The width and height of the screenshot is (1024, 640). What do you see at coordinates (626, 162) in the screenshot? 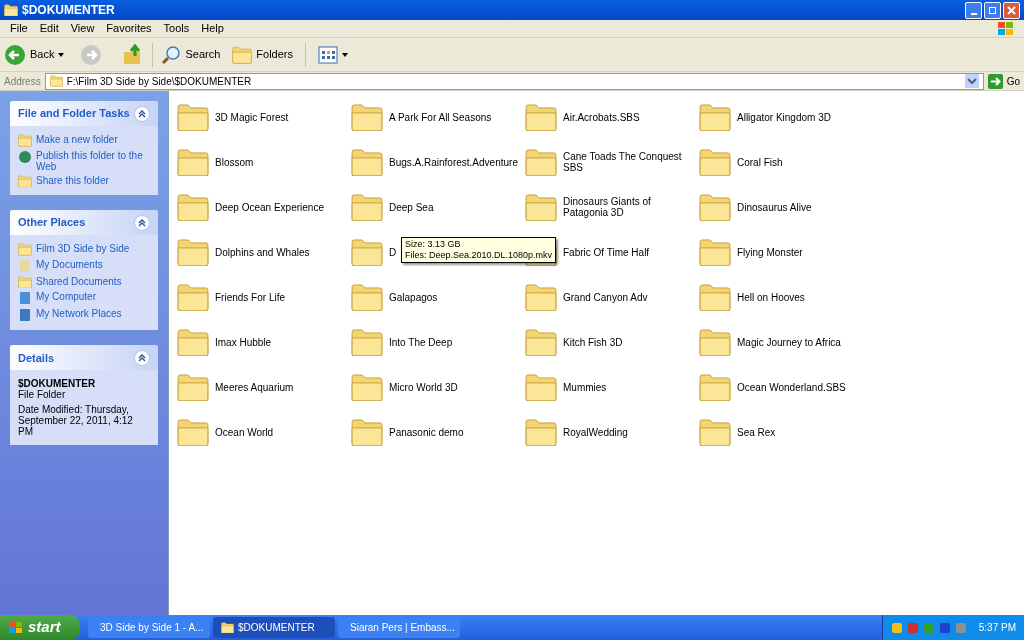
I see `folder-name: Cane Toads The Conquest SBS` at bounding box center [626, 162].